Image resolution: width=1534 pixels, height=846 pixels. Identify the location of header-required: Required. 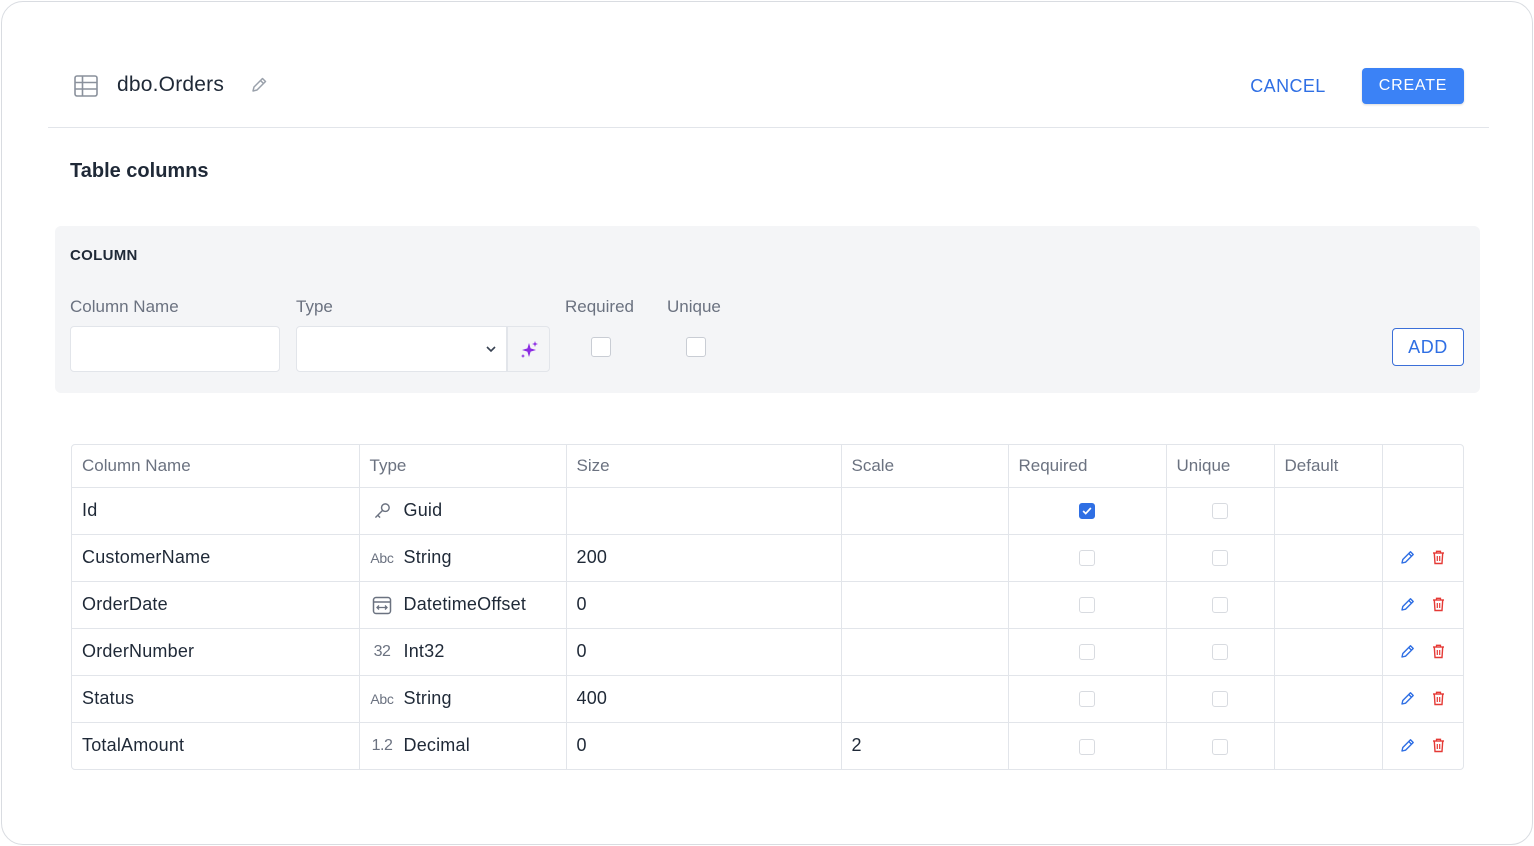
(1087, 466).